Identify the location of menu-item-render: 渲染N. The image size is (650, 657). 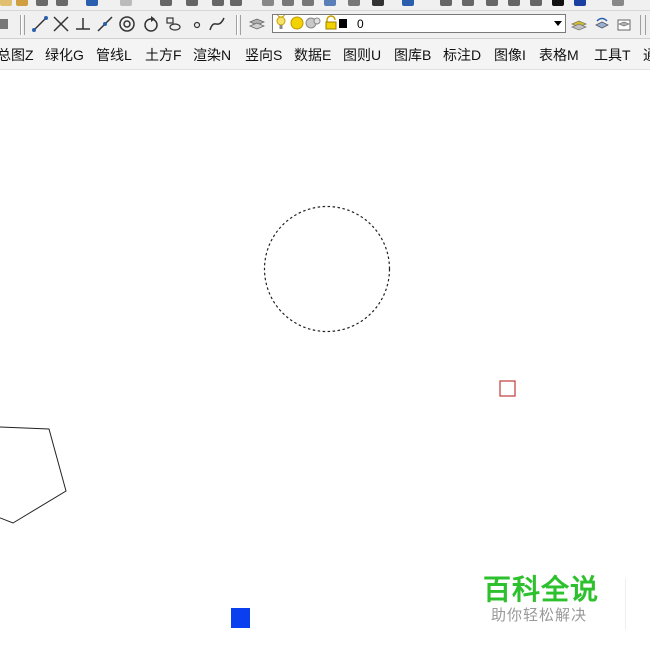
(212, 55).